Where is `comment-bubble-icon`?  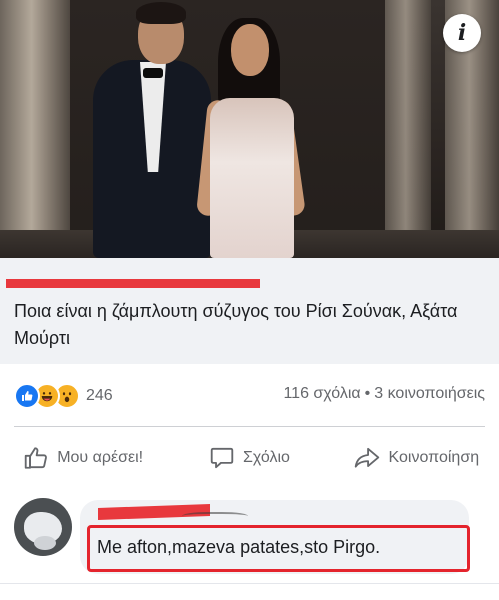 comment-bubble-icon is located at coordinates (222, 458).